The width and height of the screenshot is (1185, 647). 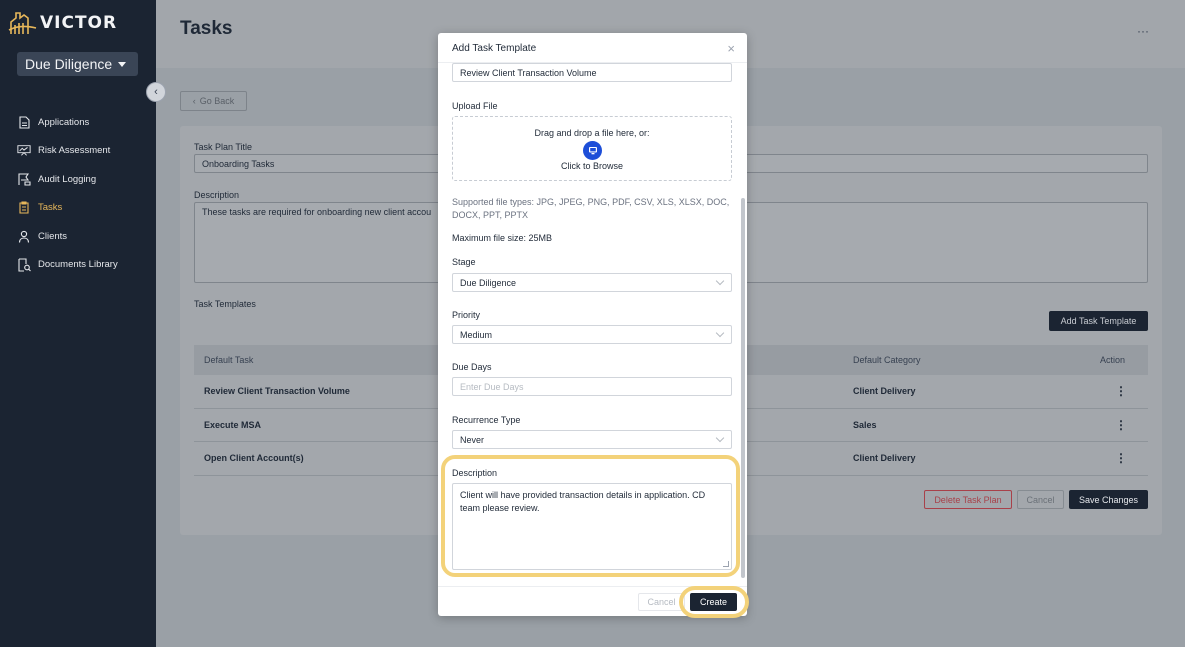 What do you see at coordinates (464, 262) in the screenshot?
I see `stage-label: Stage` at bounding box center [464, 262].